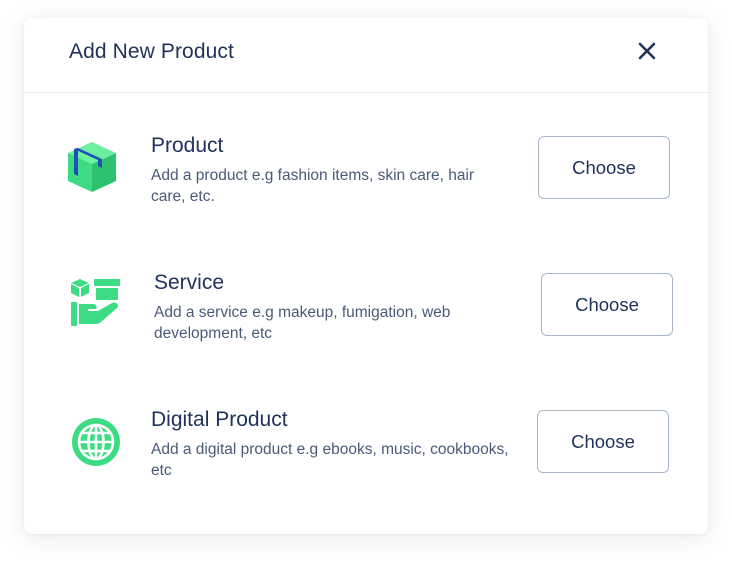 The image size is (732, 568). What do you see at coordinates (96, 305) in the screenshot?
I see `service-hand-icon` at bounding box center [96, 305].